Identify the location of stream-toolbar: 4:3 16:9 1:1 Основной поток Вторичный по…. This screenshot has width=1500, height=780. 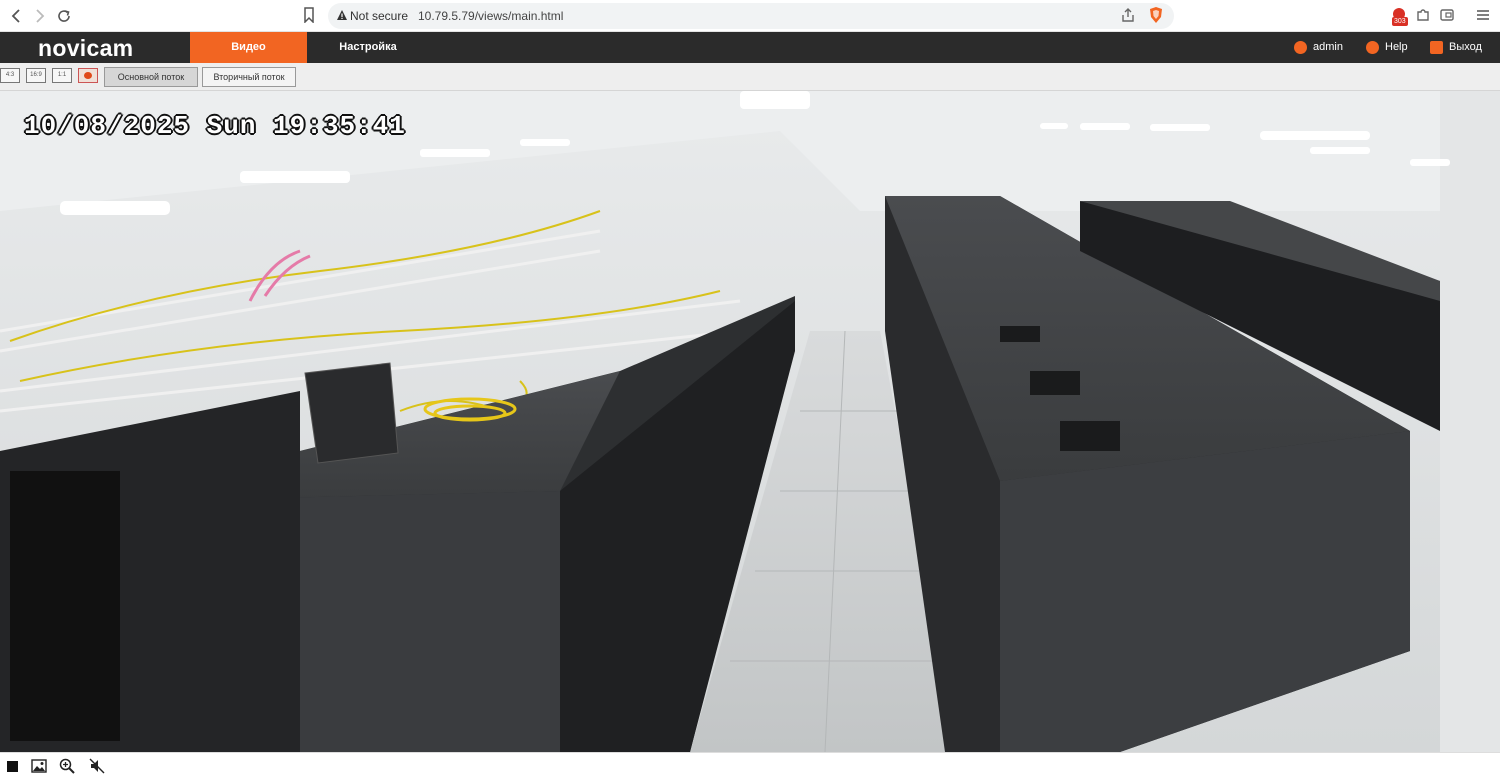
(750, 77).